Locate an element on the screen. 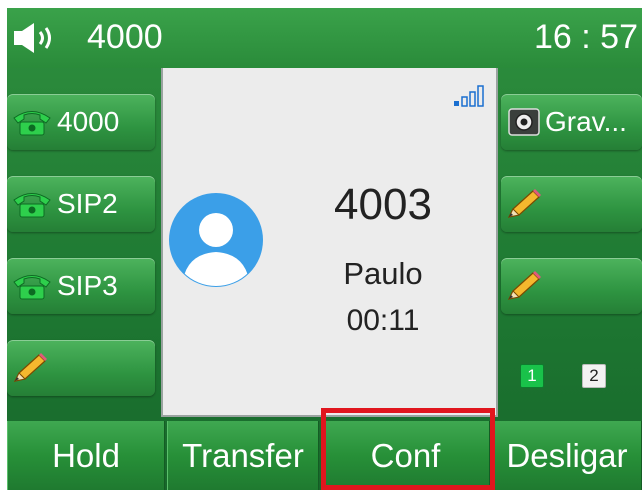 Image resolution: width=642 pixels, height=497 pixels. record-icon is located at coordinates (524, 122).